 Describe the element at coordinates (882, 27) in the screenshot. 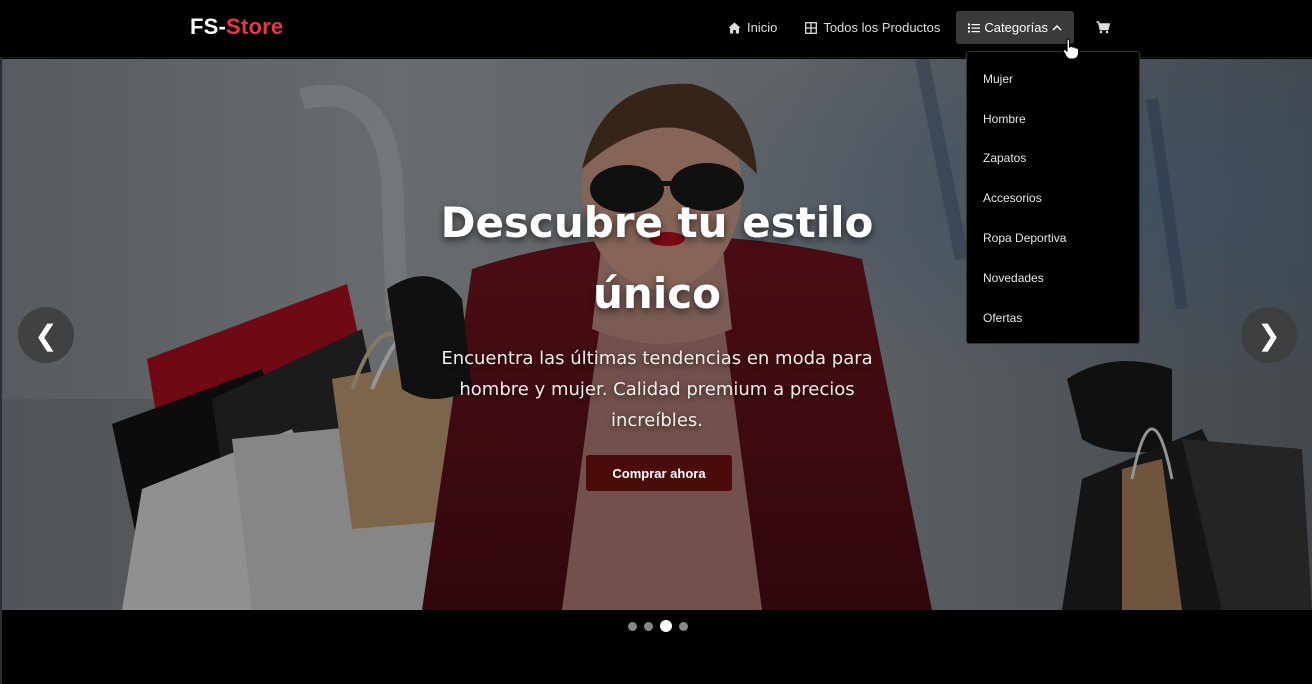

I see `nav-all-products-label: Todos los Productos` at that location.